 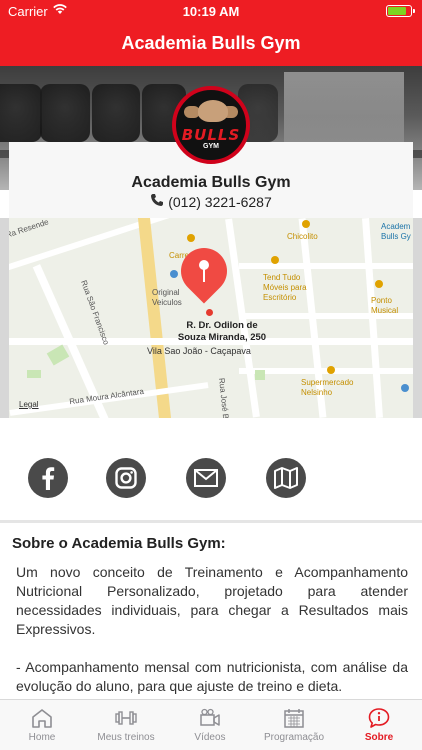 What do you see at coordinates (42, 718) in the screenshot?
I see `home-icon` at bounding box center [42, 718].